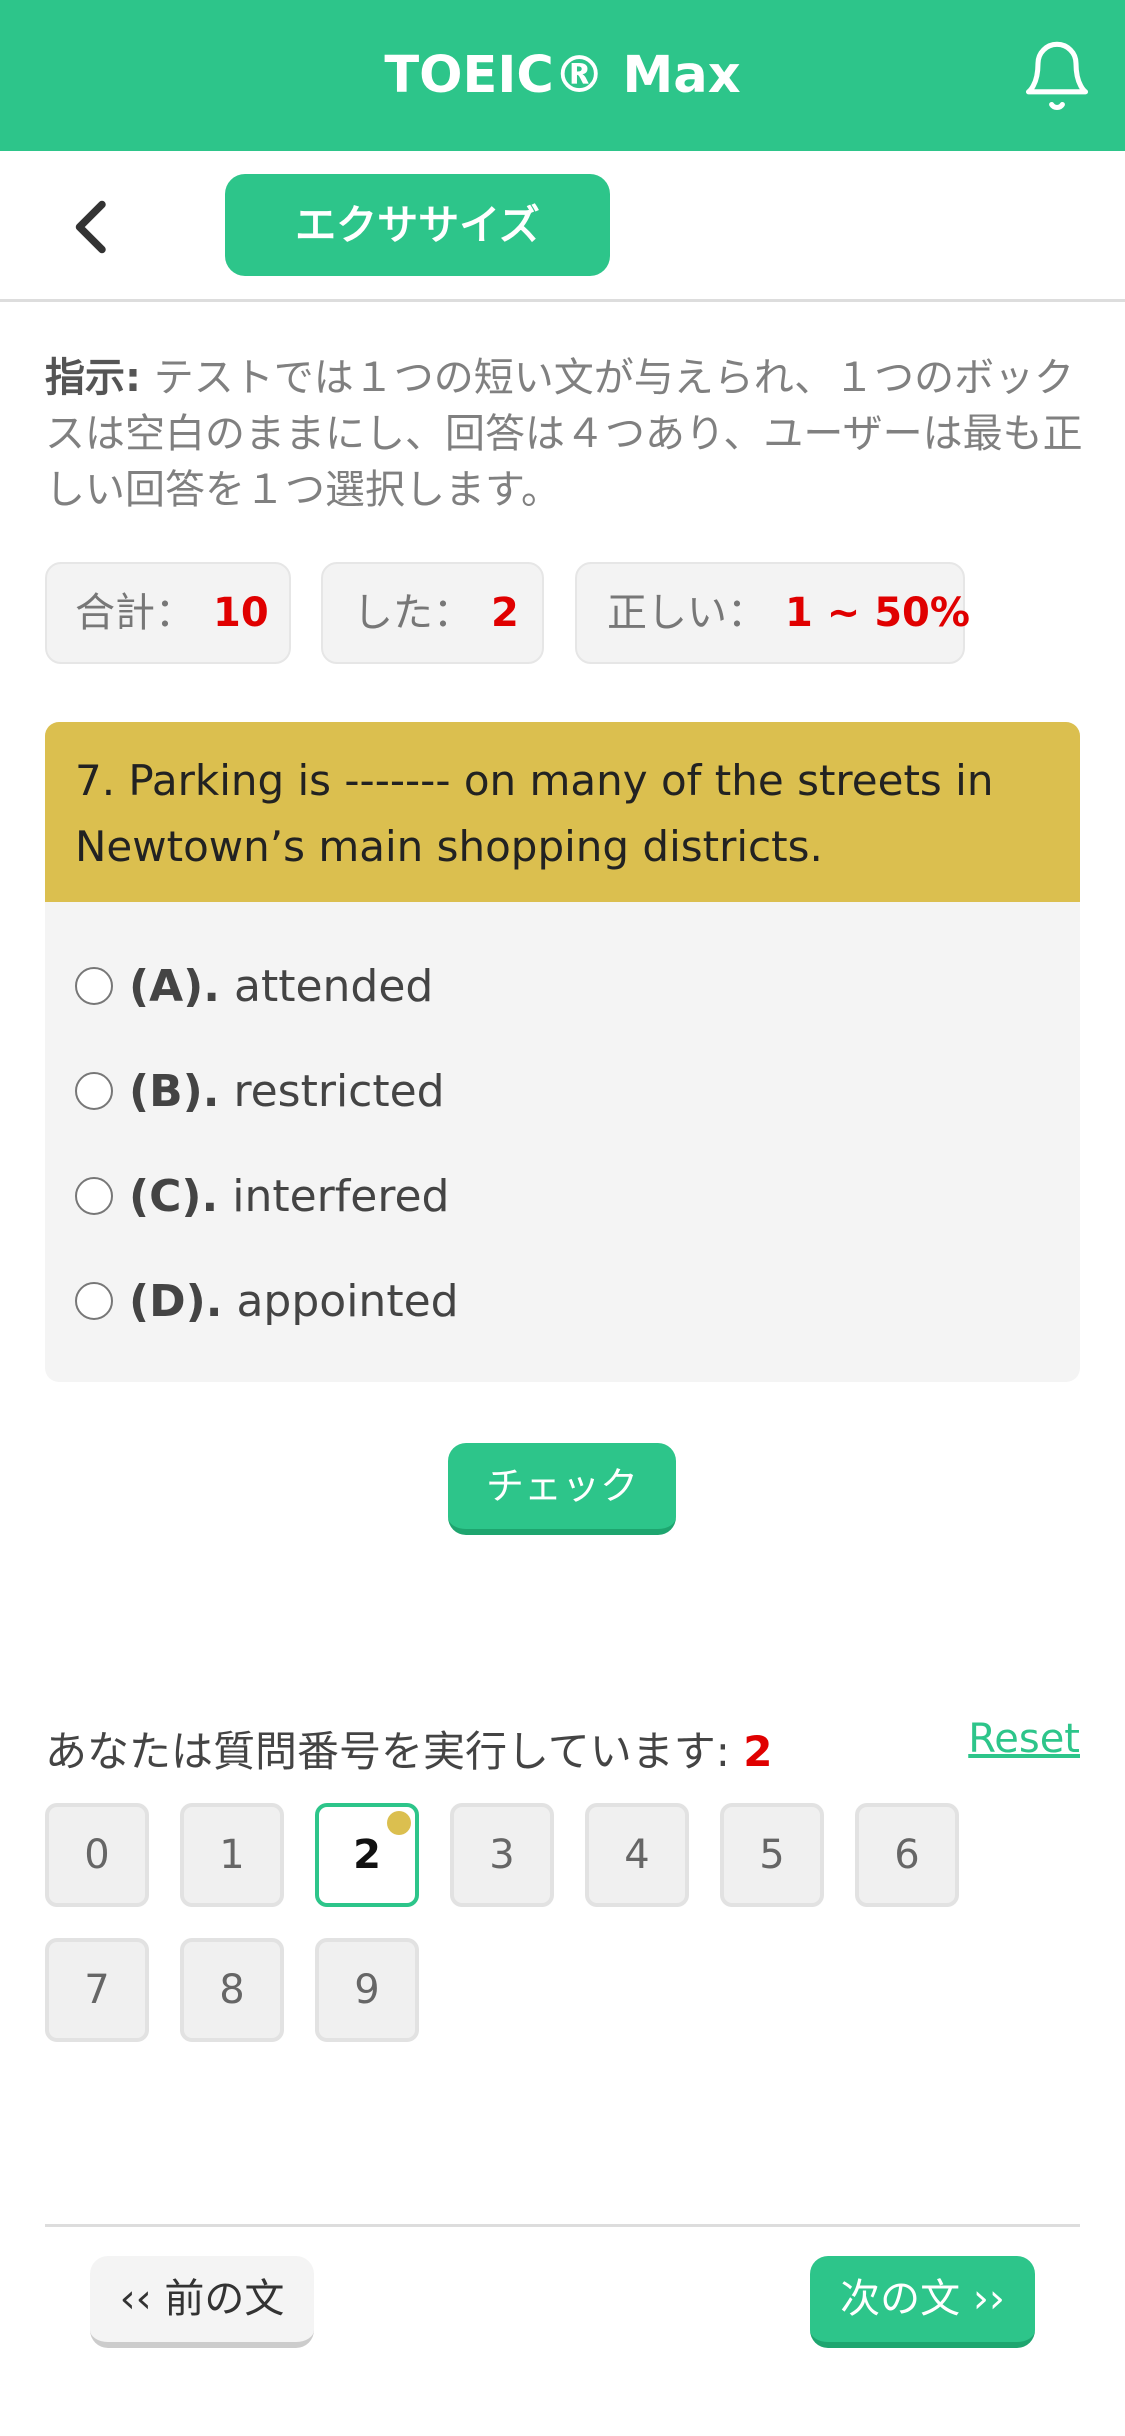  What do you see at coordinates (135, 613) in the screenshot?
I see `stat-total-label: 合計：` at bounding box center [135, 613].